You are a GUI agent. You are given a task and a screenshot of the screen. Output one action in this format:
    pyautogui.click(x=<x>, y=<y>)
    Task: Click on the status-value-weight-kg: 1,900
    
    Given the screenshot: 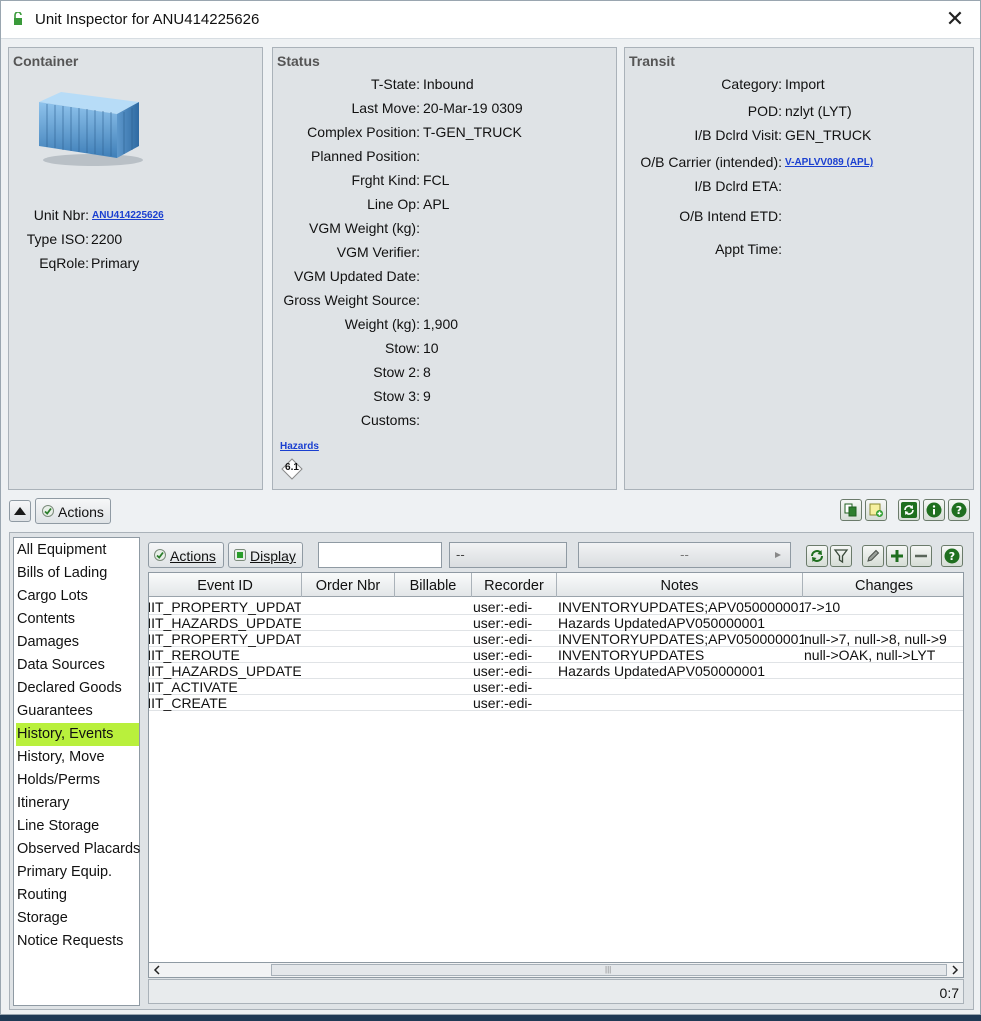 What is the action you would take?
    pyautogui.click(x=441, y=324)
    